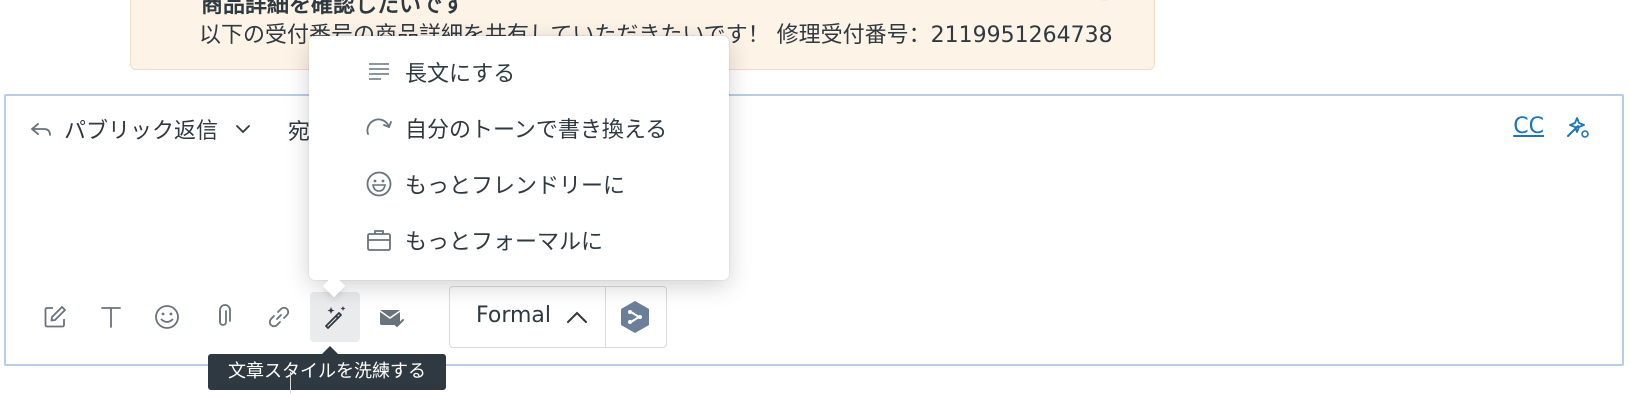  I want to click on text-format-icon, so click(111, 317).